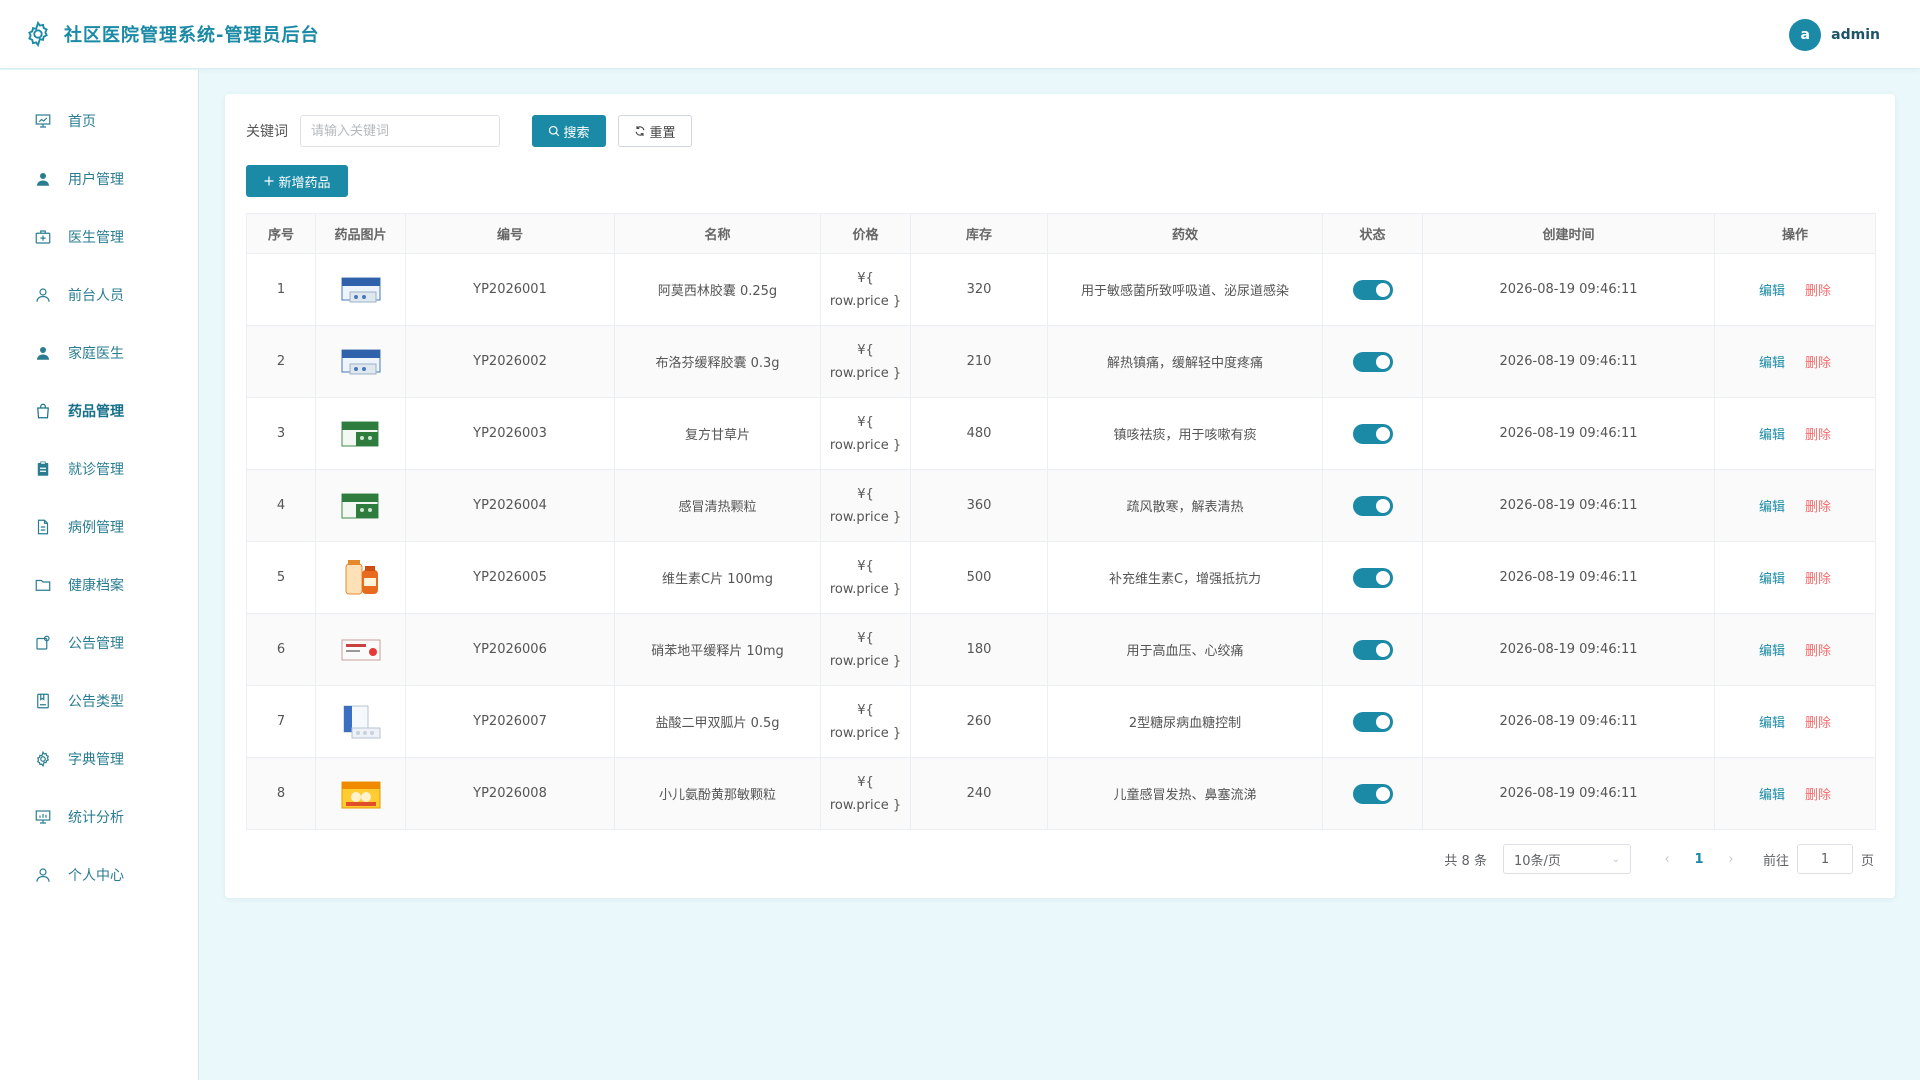 The width and height of the screenshot is (1920, 1080). Describe the element at coordinates (510, 233) in the screenshot. I see `column-header: 编号` at that location.